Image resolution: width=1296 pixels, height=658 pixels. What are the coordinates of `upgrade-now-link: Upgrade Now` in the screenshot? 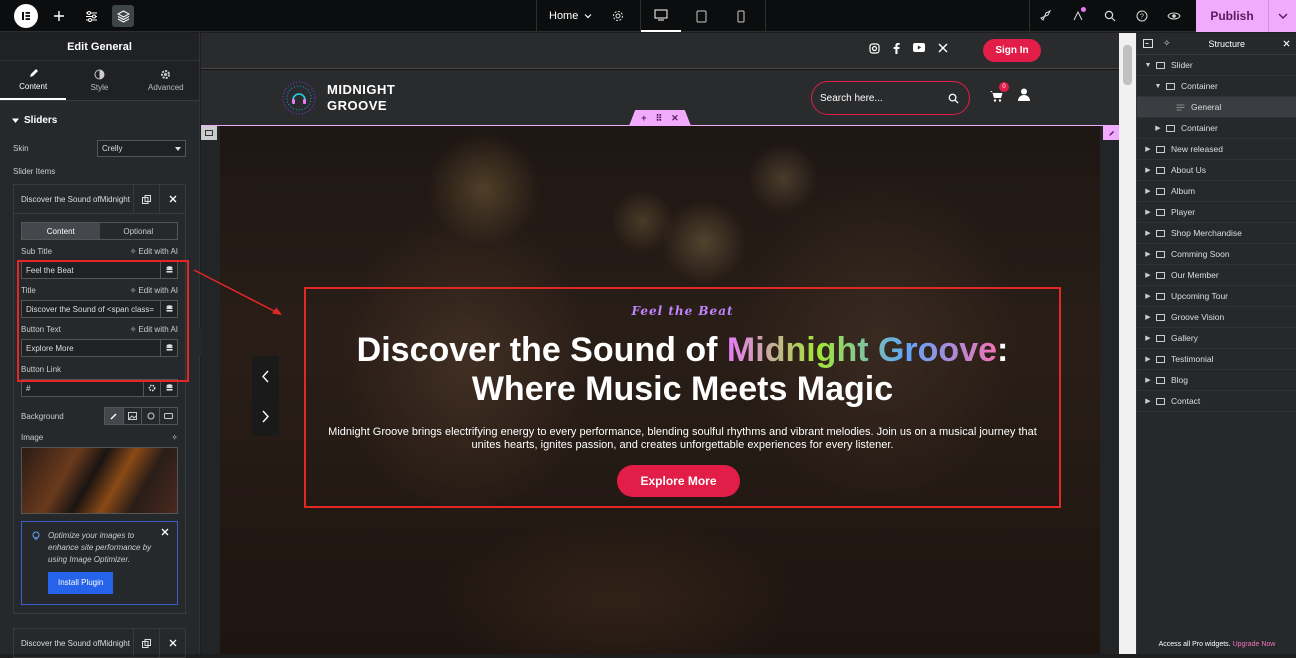 It's located at (1254, 644).